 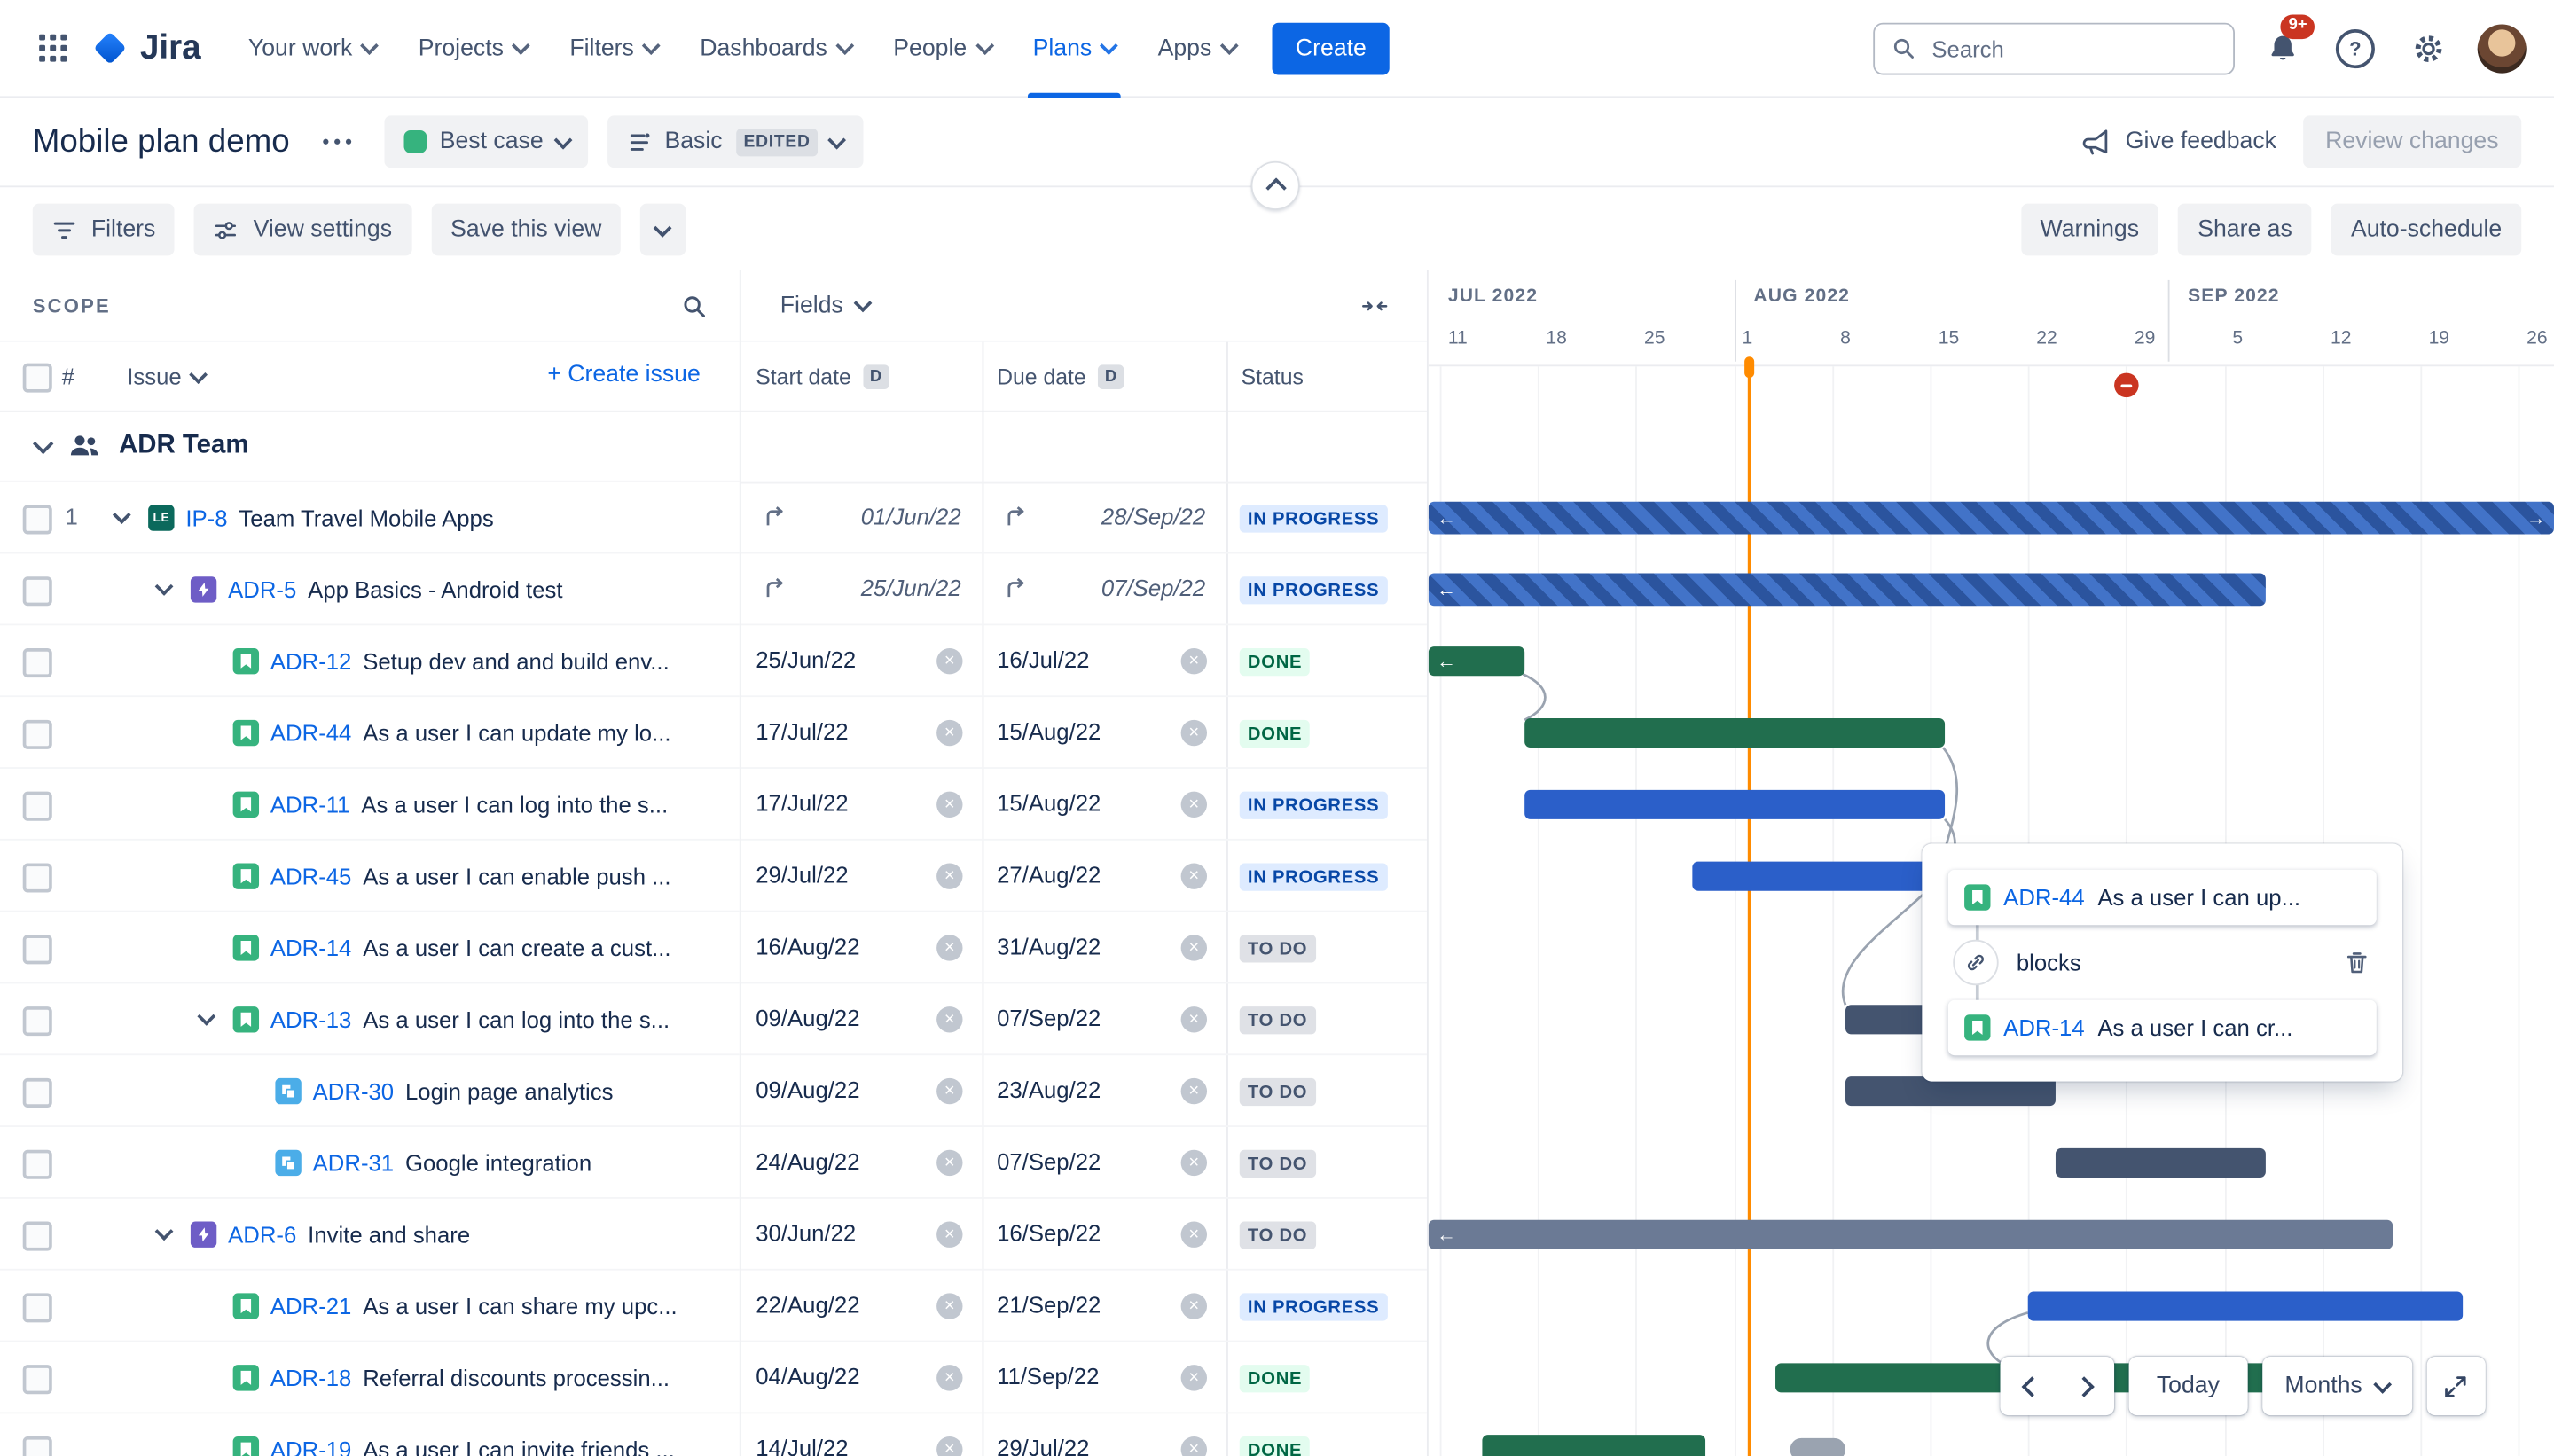 I want to click on issue-key-link: ADR-14, so click(x=310, y=946).